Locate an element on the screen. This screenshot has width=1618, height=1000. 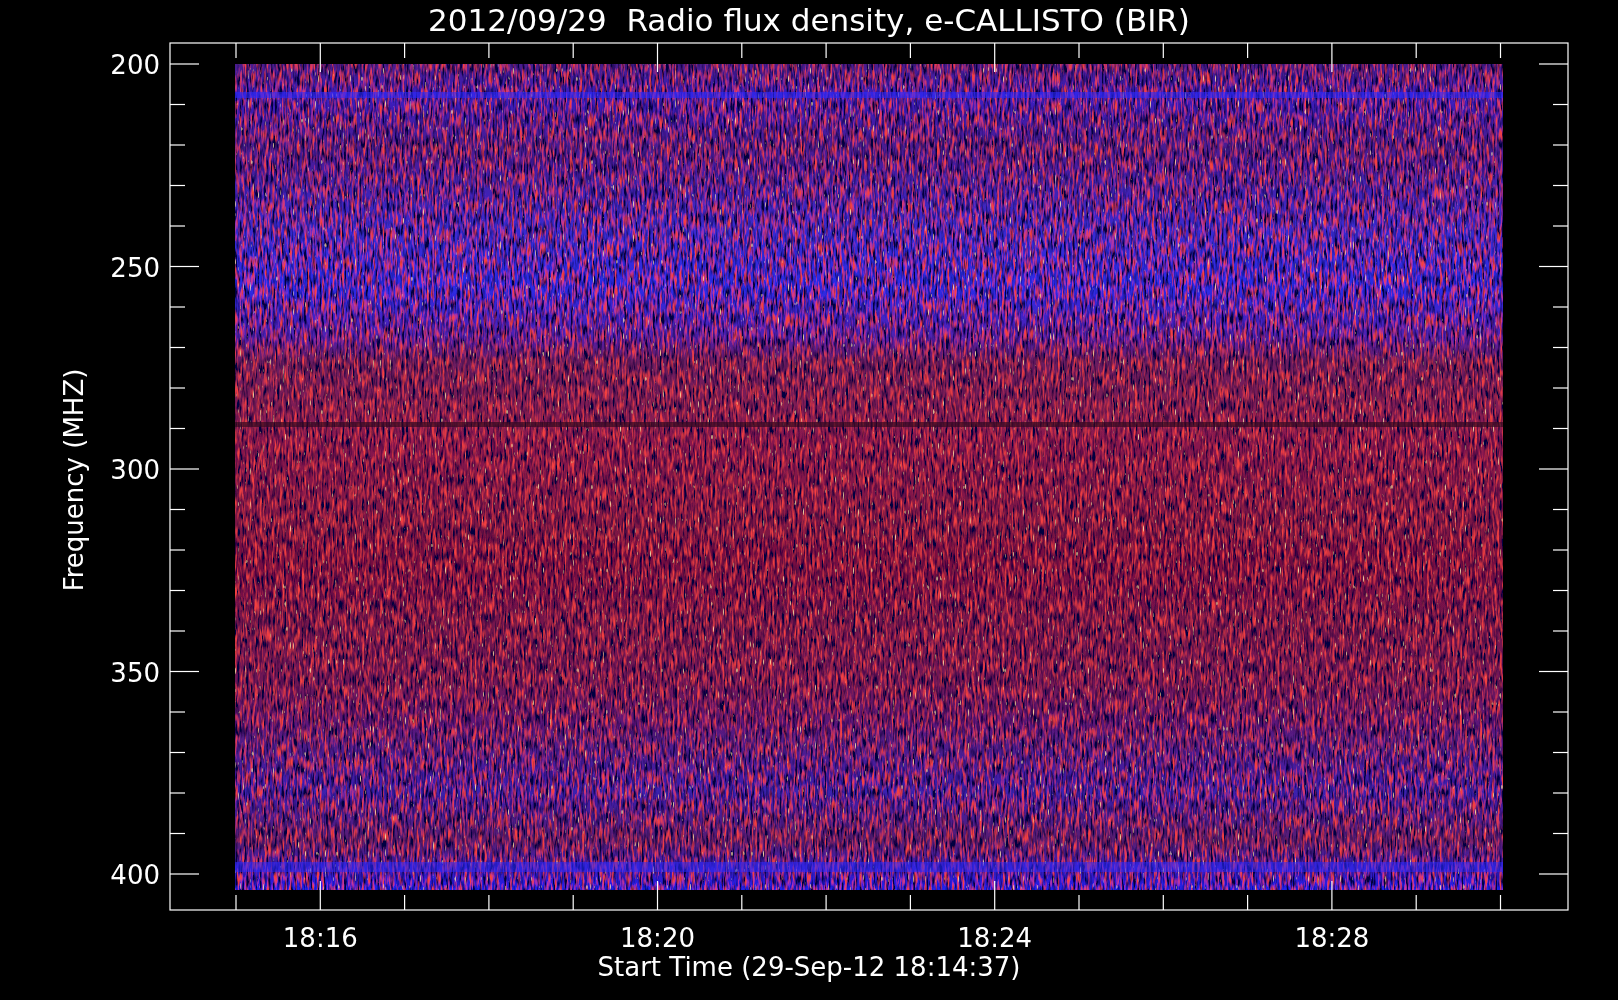
axis-tick-label: 250 is located at coordinates (135, 267).